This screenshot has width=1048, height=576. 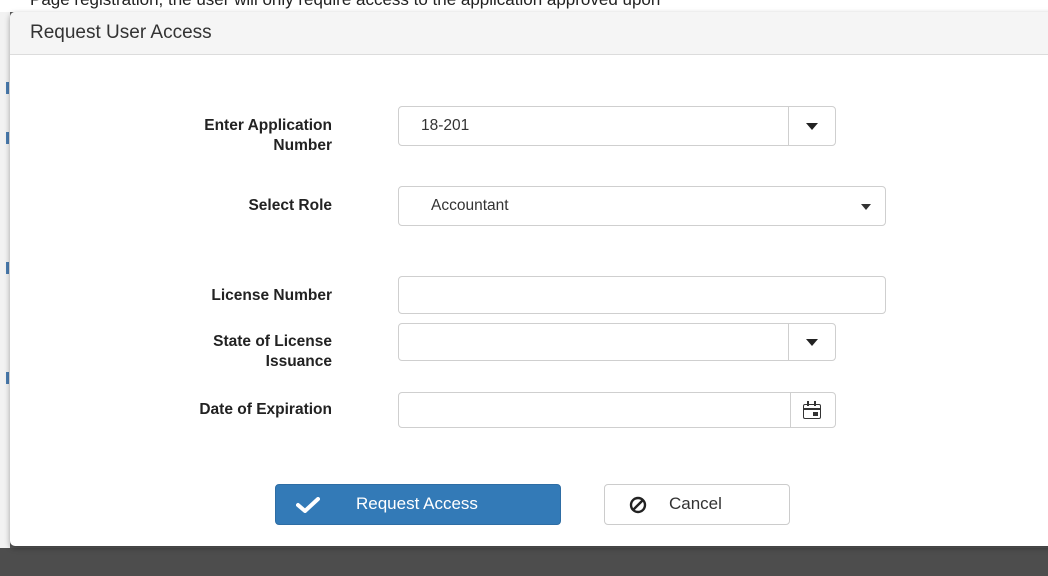 I want to click on license-state-combobox, so click(x=617, y=342).